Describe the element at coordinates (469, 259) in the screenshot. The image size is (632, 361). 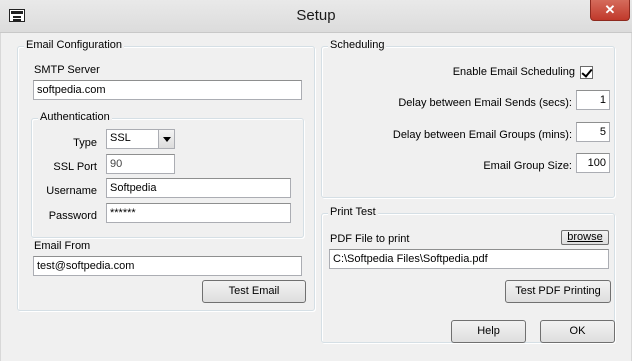
I see `pdf-file-input: C:\Softpedia Files\Softpedia.pdf` at that location.